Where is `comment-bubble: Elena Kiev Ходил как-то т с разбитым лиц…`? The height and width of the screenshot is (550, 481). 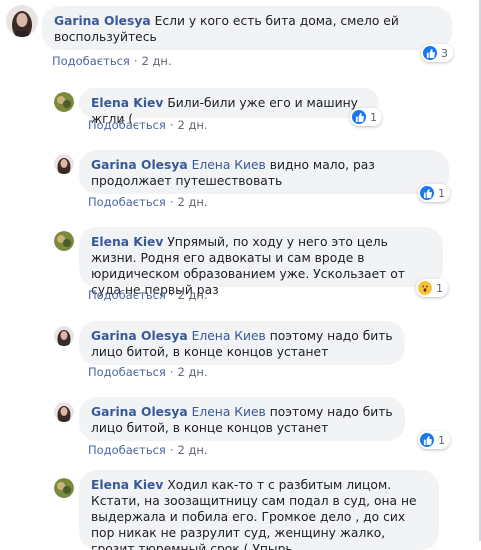 comment-bubble: Elena Kiev Ходил как-то т с разбитым лиц… is located at coordinates (259, 510).